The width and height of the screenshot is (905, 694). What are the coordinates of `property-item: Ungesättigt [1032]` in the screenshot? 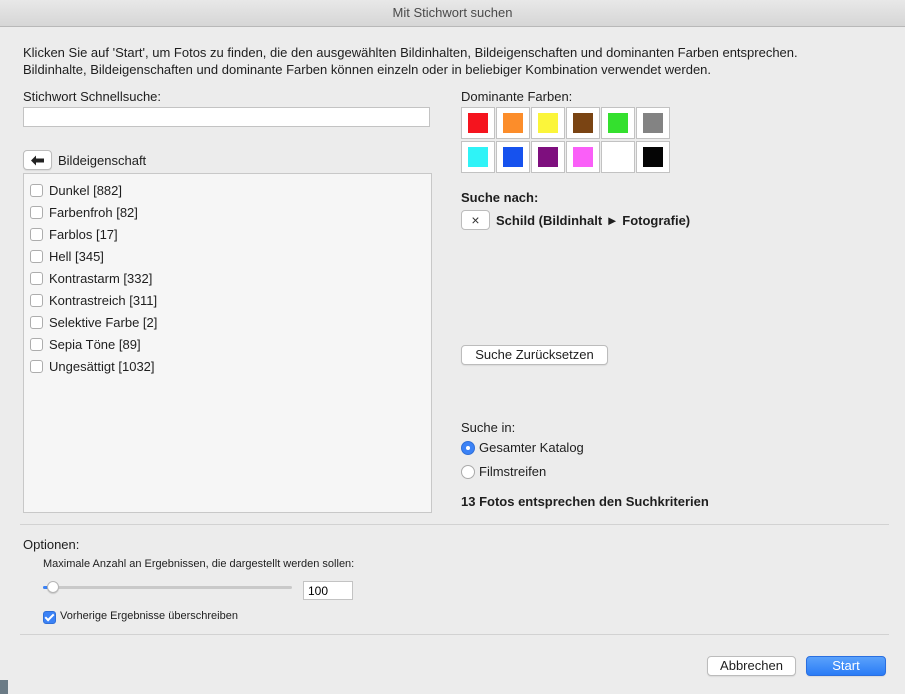 It's located at (92, 366).